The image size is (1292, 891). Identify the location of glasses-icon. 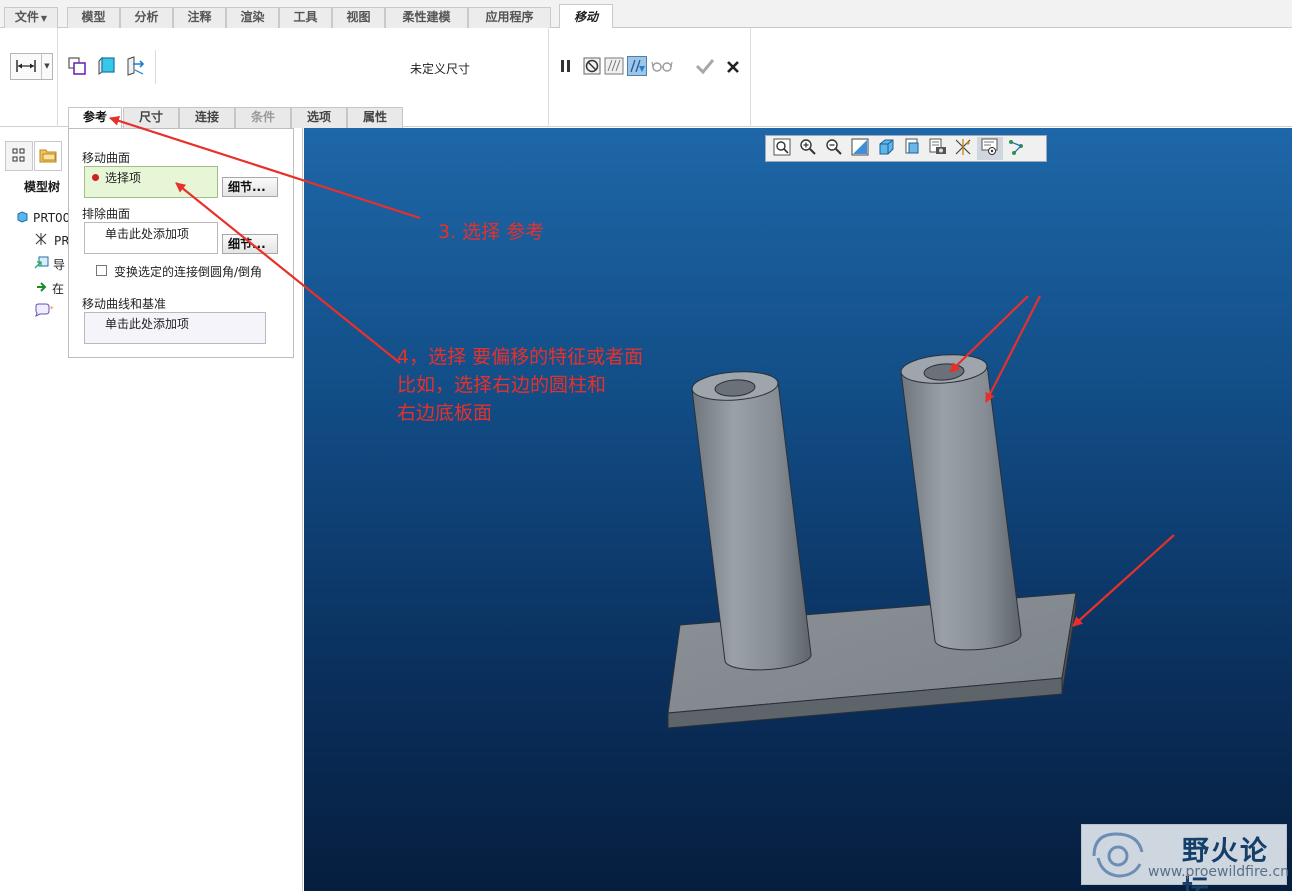
(662, 67).